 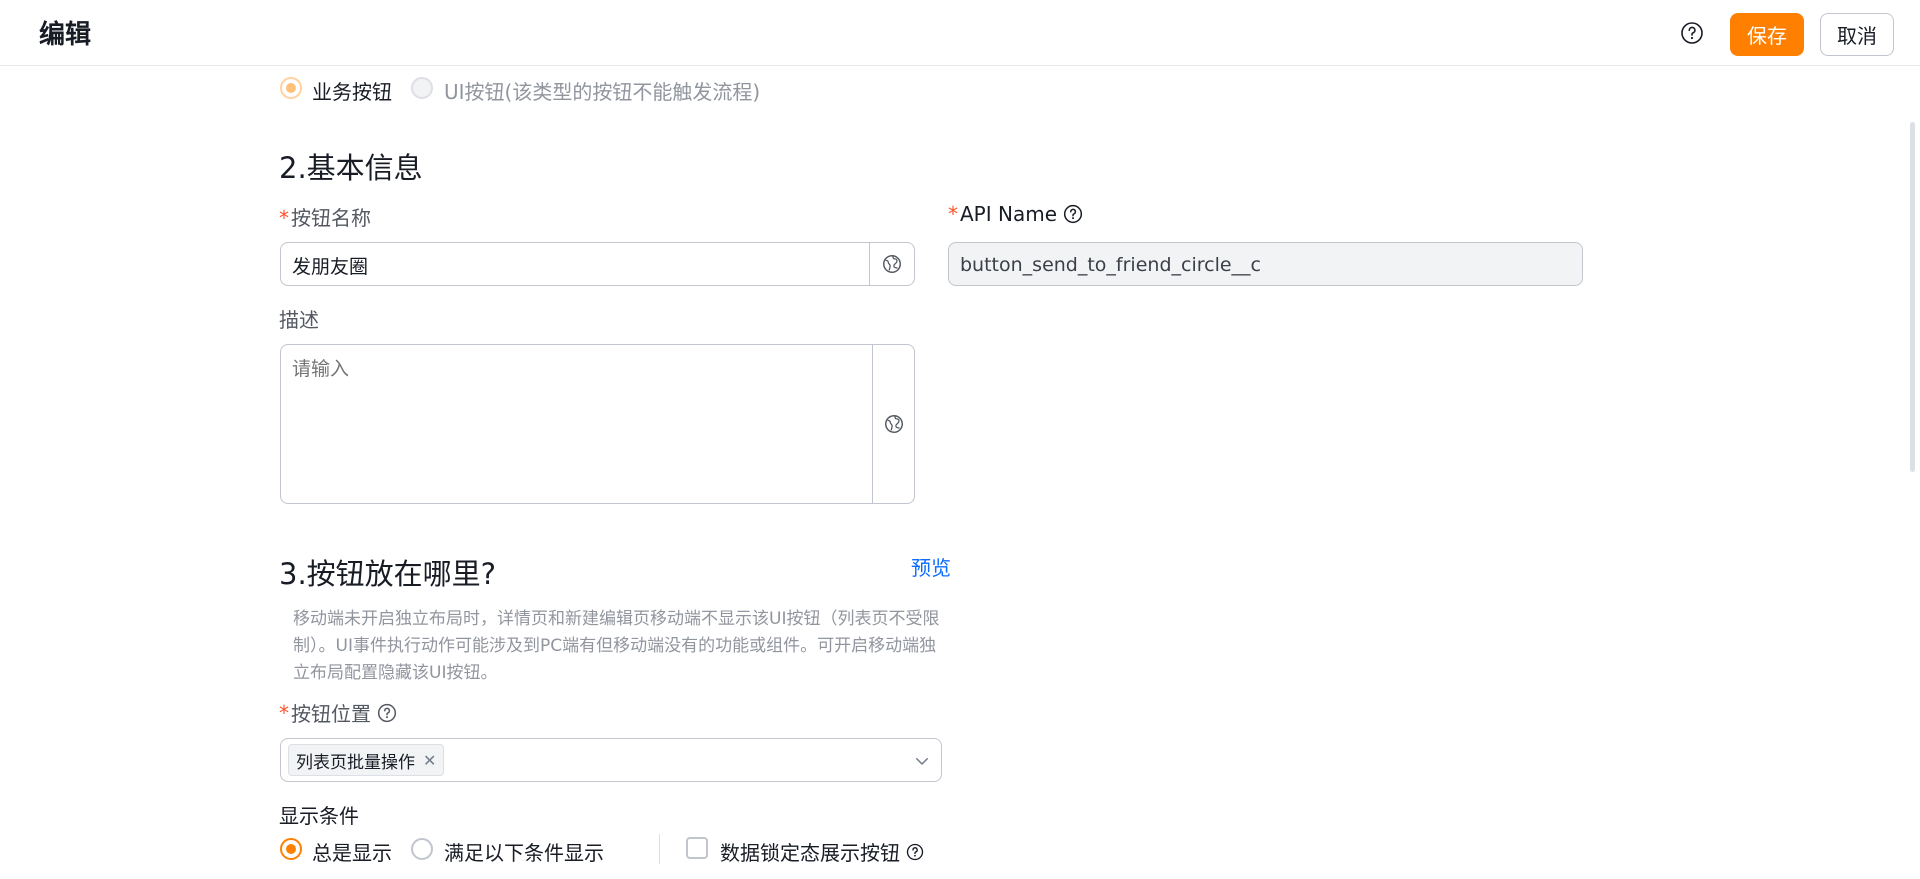 I want to click on display-condition-label: 显示条件, so click(x=319, y=816).